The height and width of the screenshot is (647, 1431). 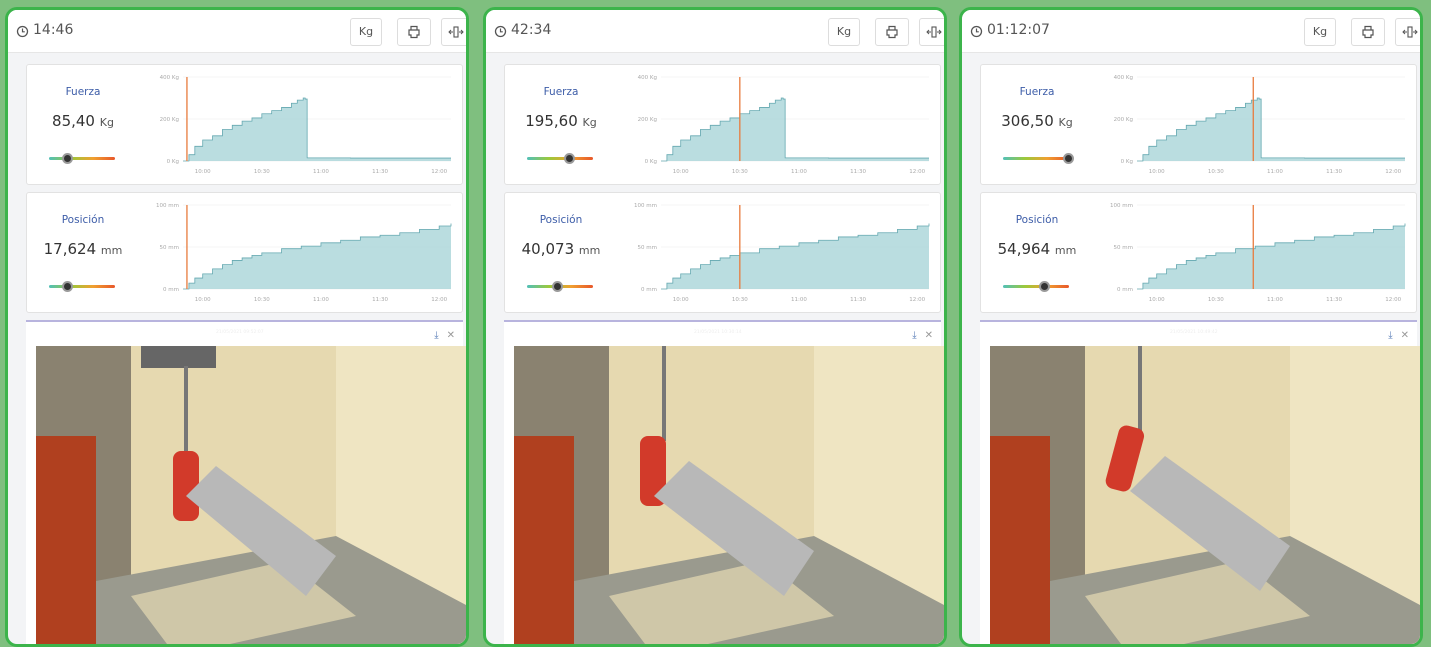 What do you see at coordinates (531, 30) in the screenshot?
I see `elapsed-time: 42:34` at bounding box center [531, 30].